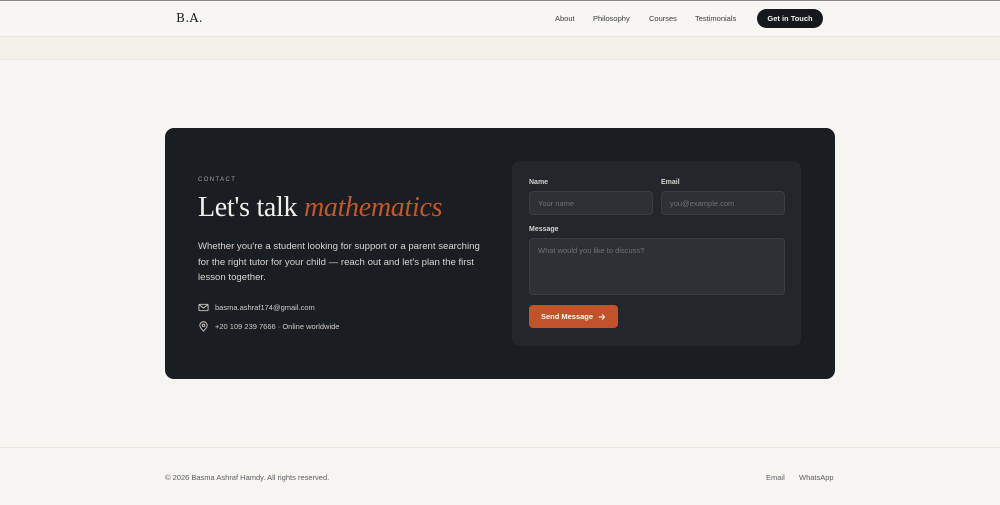 Image resolution: width=1000 pixels, height=505 pixels. I want to click on location-pin-icon, so click(203, 326).